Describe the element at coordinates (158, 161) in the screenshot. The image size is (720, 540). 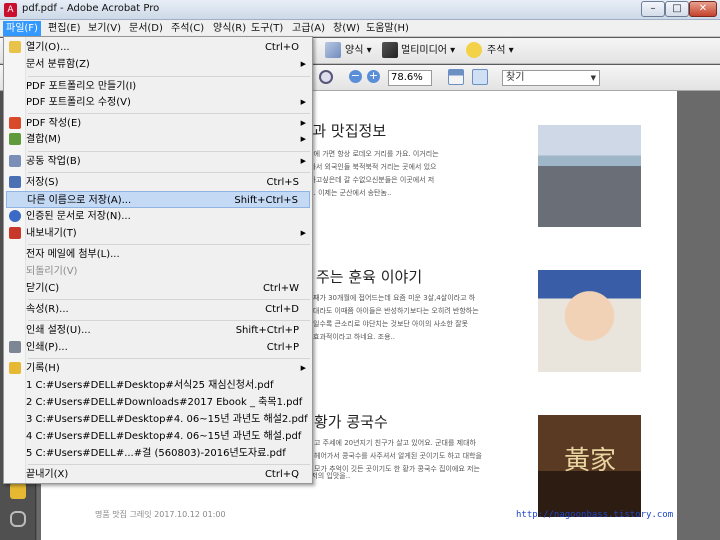
I see `menu-item-collaborate: 공동 작업(B) ▶` at that location.